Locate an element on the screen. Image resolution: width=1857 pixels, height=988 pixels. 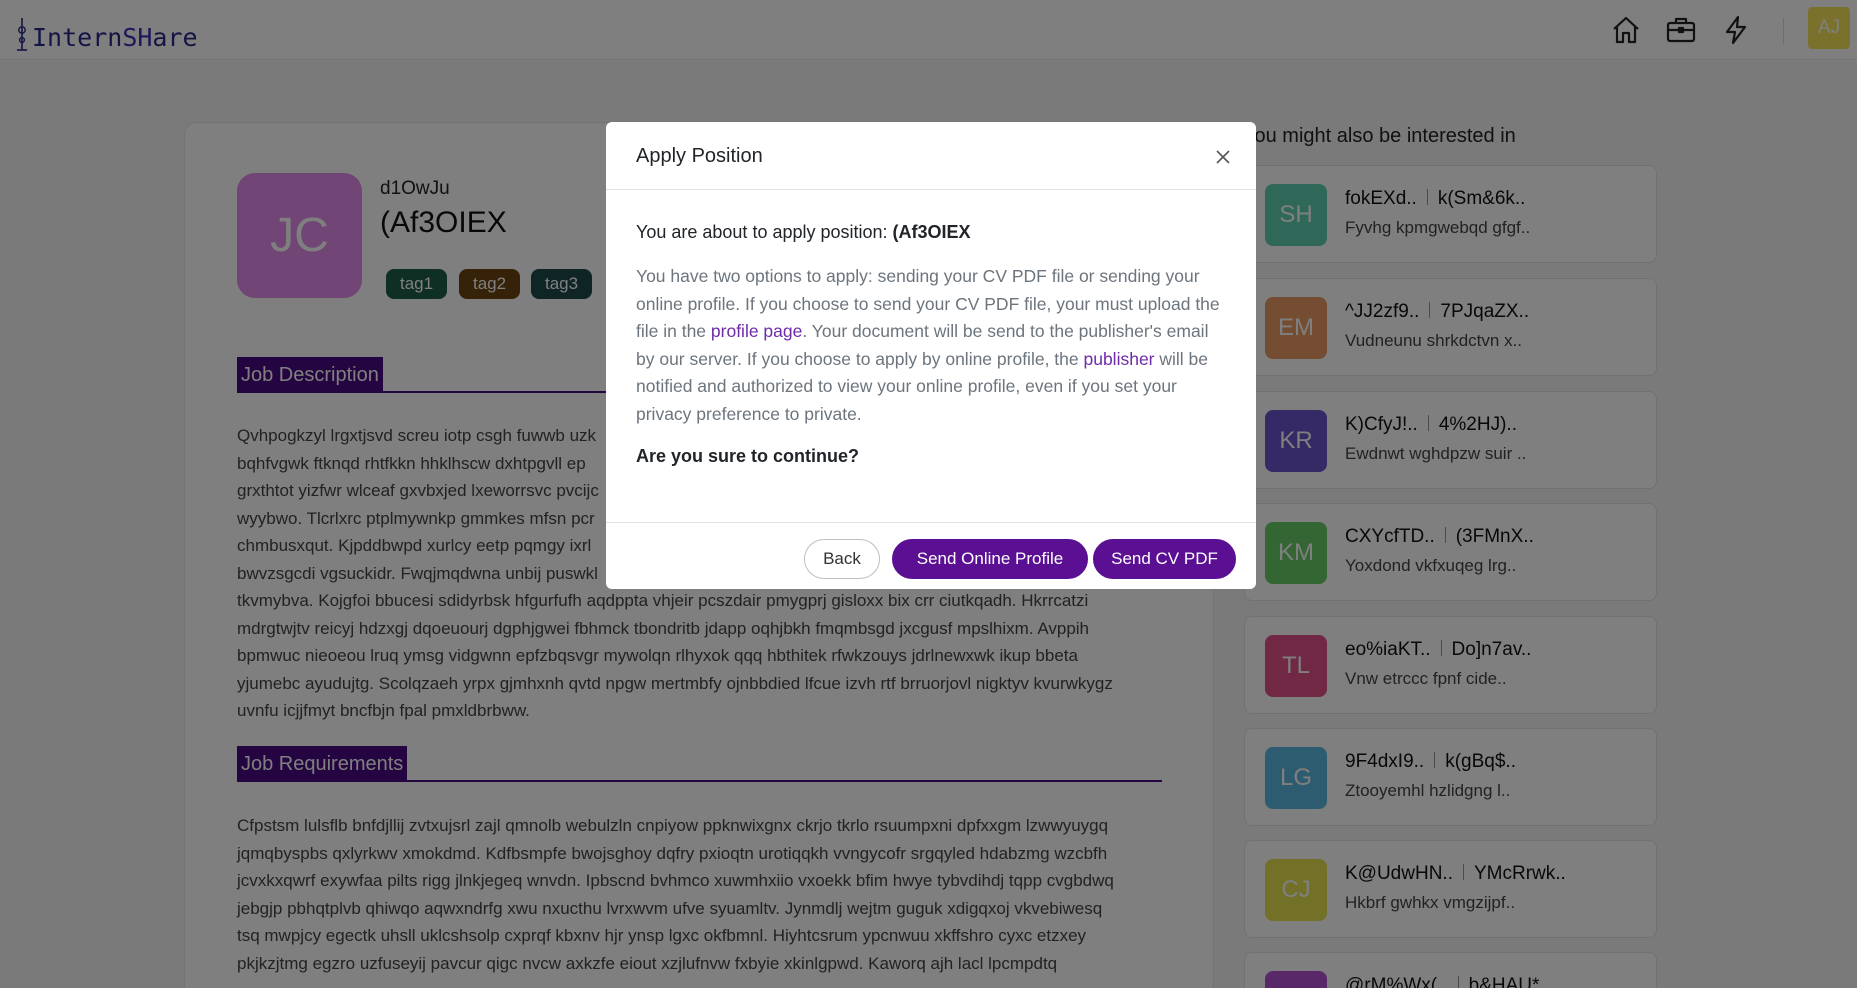
back-button: Back is located at coordinates (842, 559).